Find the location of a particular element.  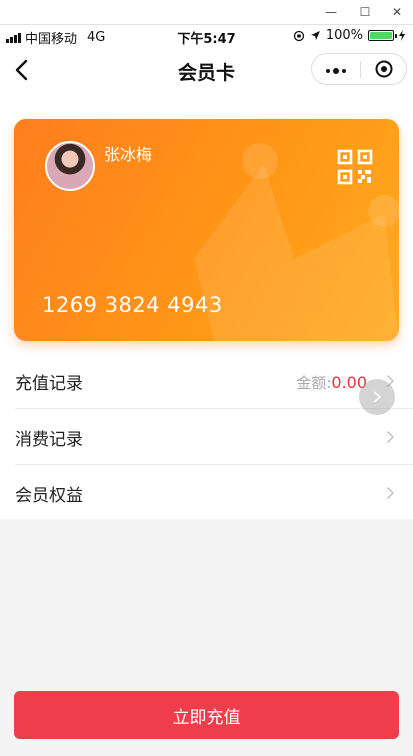

list-item-consumption-records: 消费记录 is located at coordinates (206, 437).